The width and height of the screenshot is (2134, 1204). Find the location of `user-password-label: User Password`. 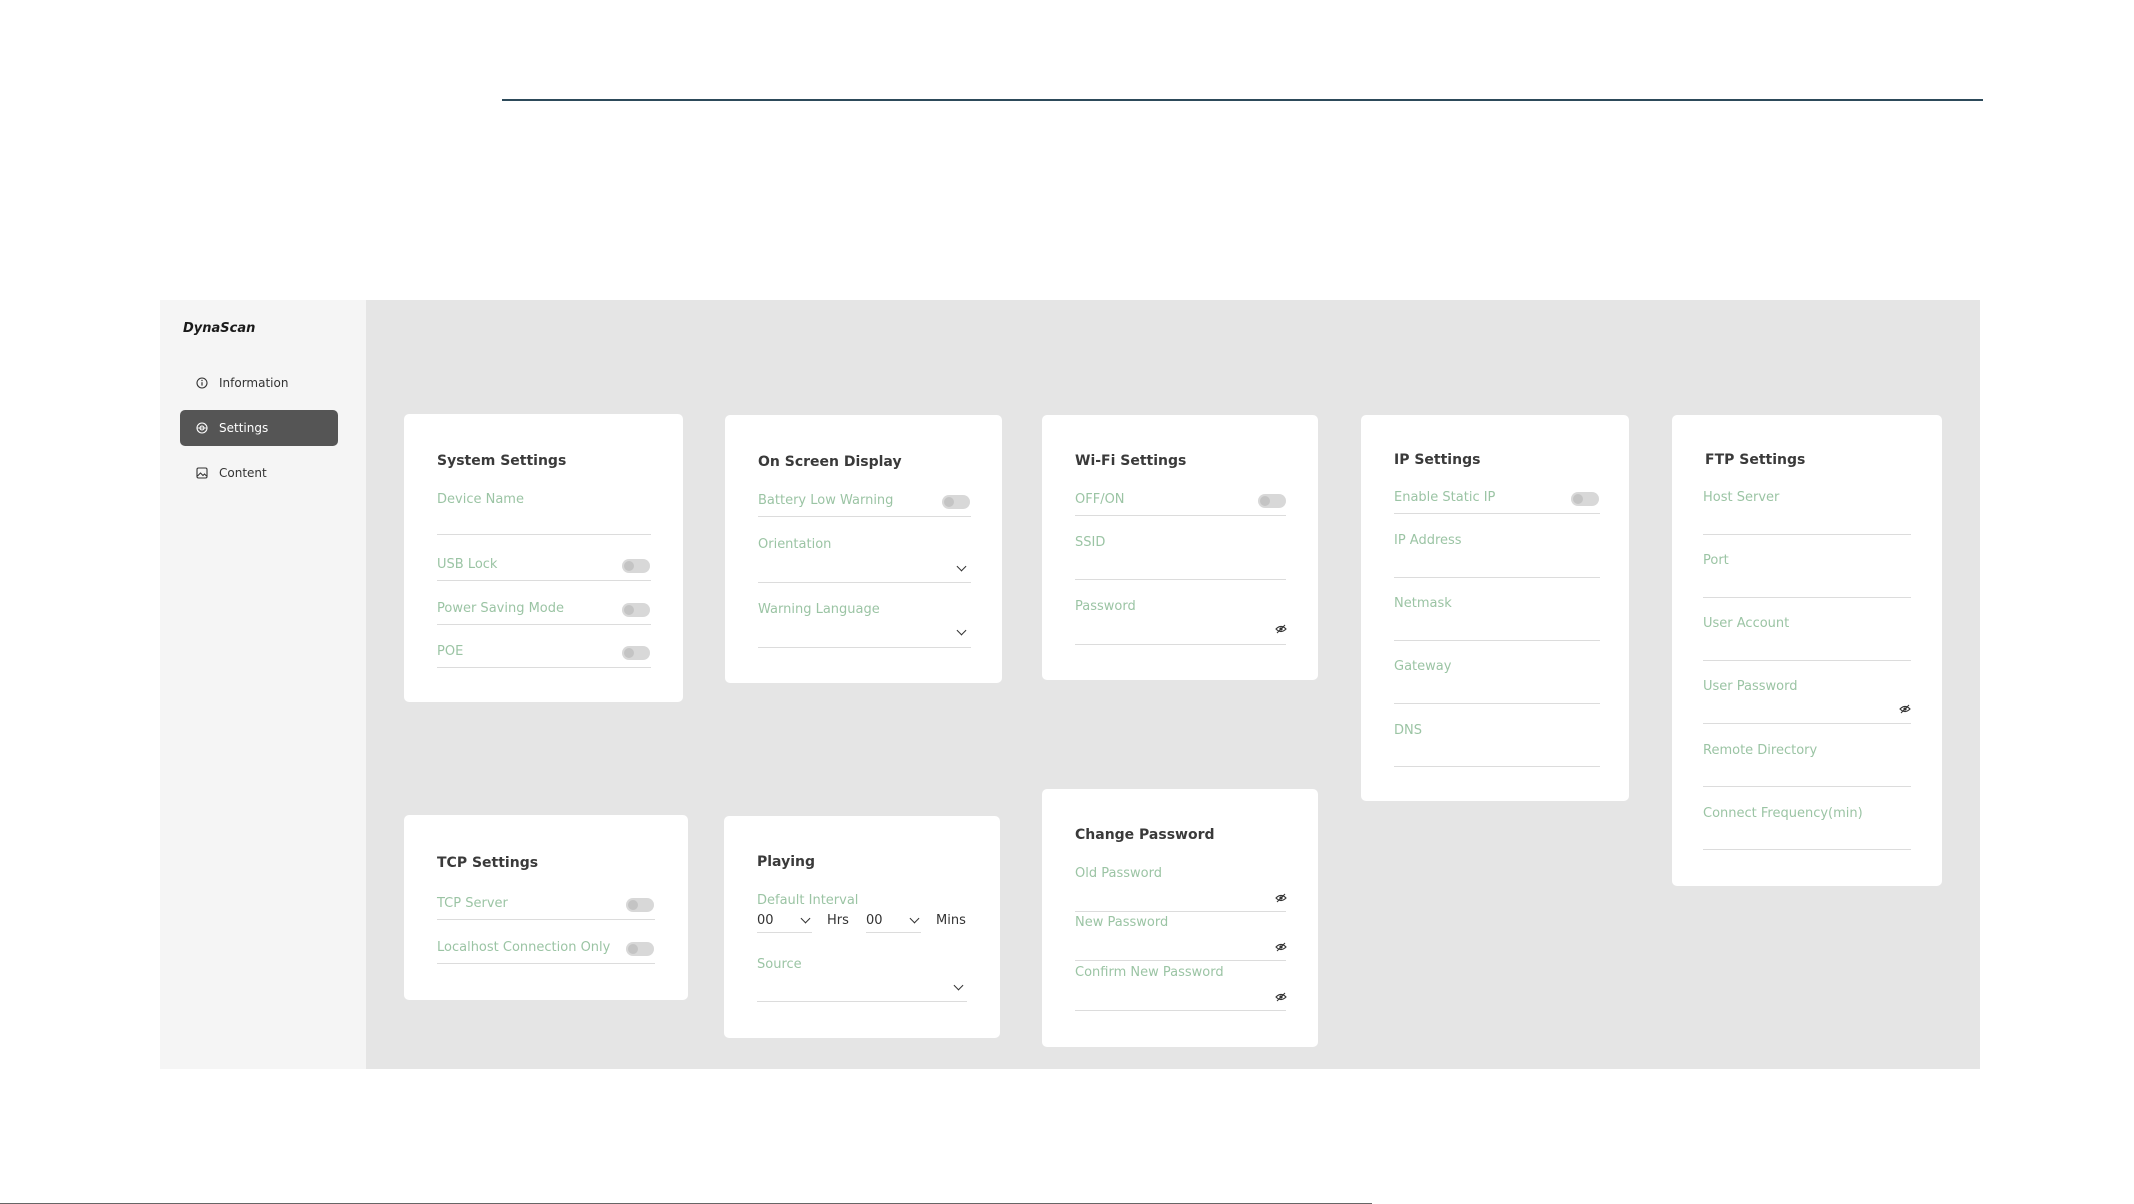

user-password-label: User Password is located at coordinates (1750, 686).